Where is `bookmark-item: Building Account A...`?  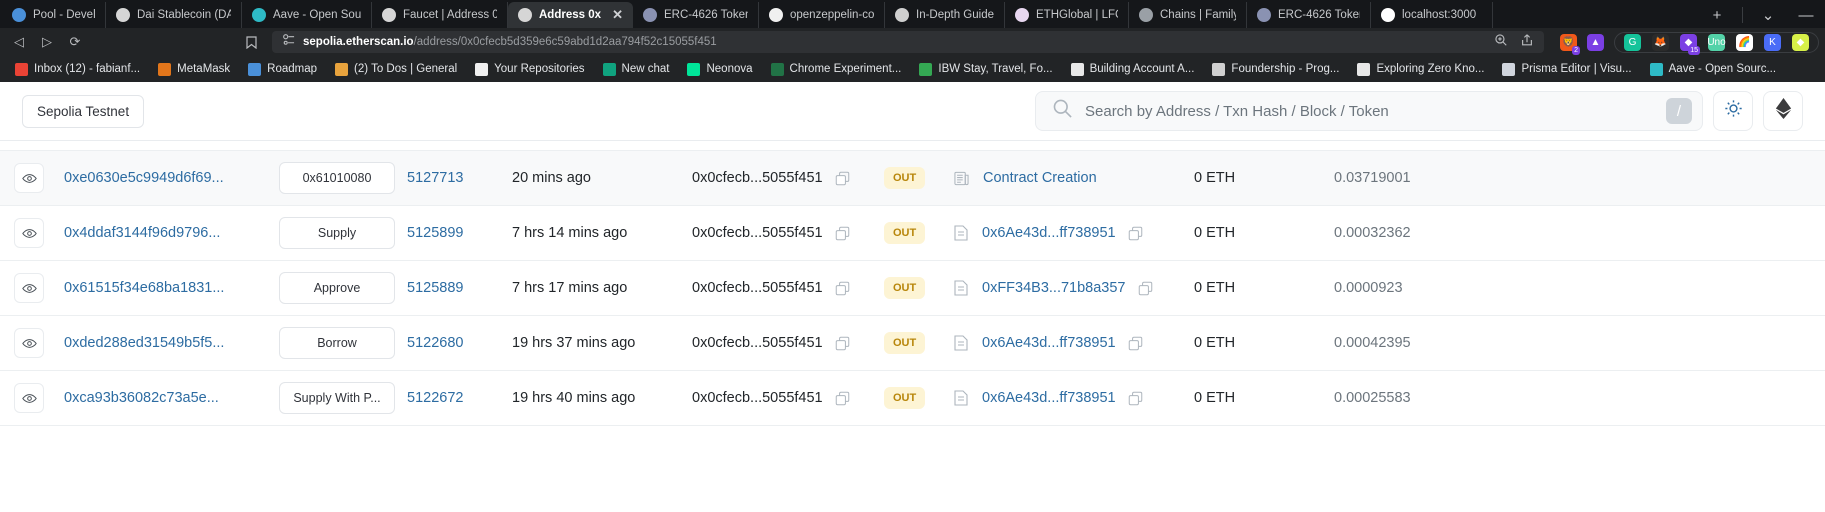
bookmark-item: Building Account A... is located at coordinates (1133, 69).